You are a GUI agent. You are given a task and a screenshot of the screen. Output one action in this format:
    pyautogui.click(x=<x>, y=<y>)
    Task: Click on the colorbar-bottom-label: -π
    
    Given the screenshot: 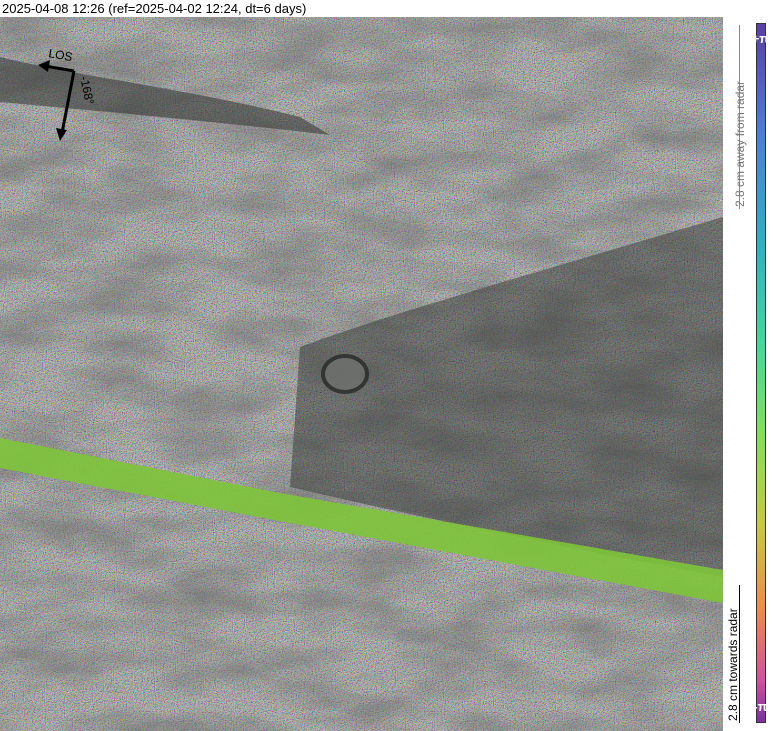 What is the action you would take?
    pyautogui.click(x=760, y=706)
    